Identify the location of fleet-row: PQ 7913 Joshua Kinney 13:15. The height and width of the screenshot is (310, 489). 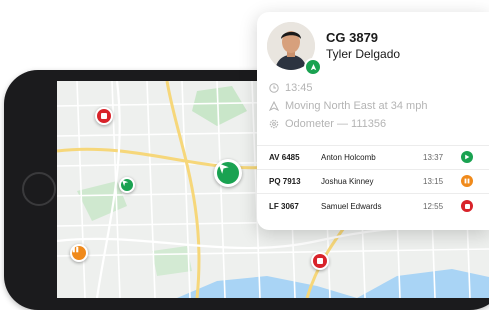
(373, 181).